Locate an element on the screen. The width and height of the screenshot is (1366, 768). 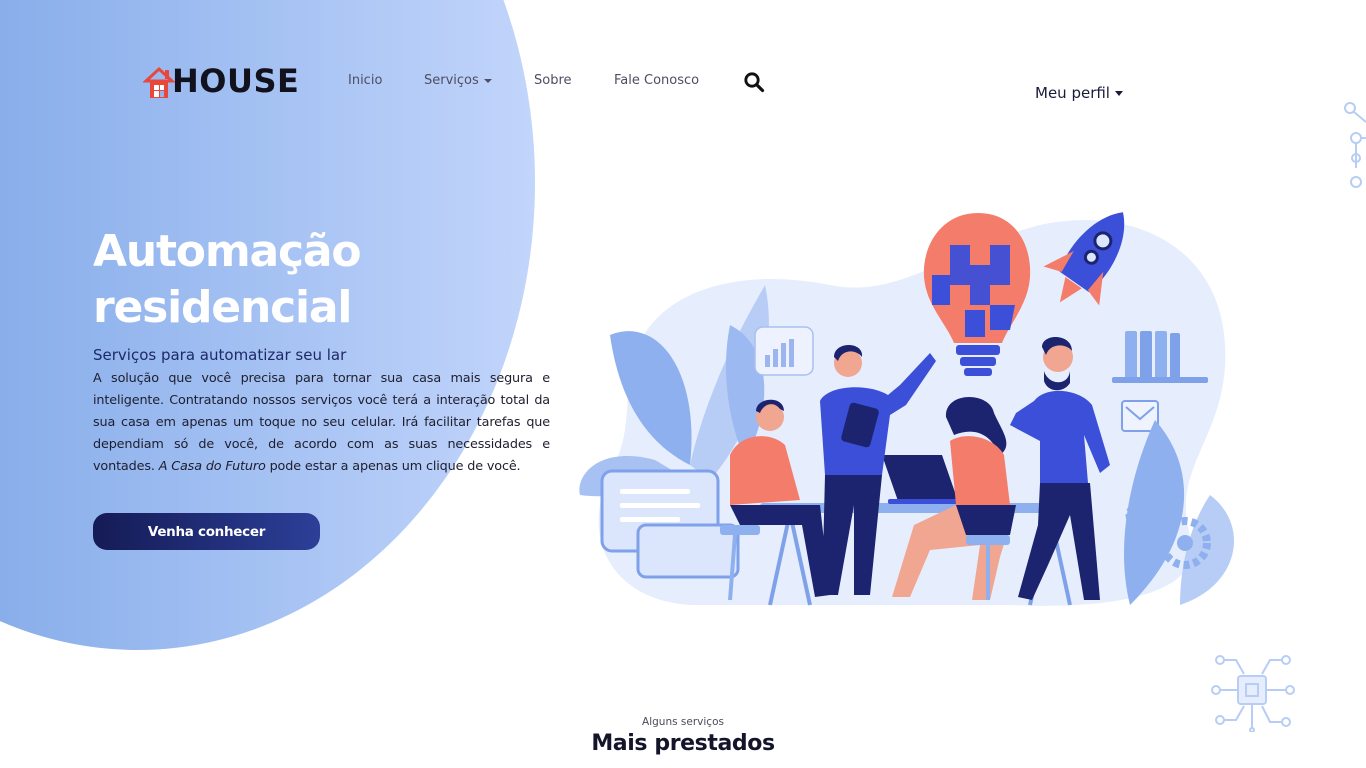
profile-menu: Meu perfil is located at coordinates (1079, 93).